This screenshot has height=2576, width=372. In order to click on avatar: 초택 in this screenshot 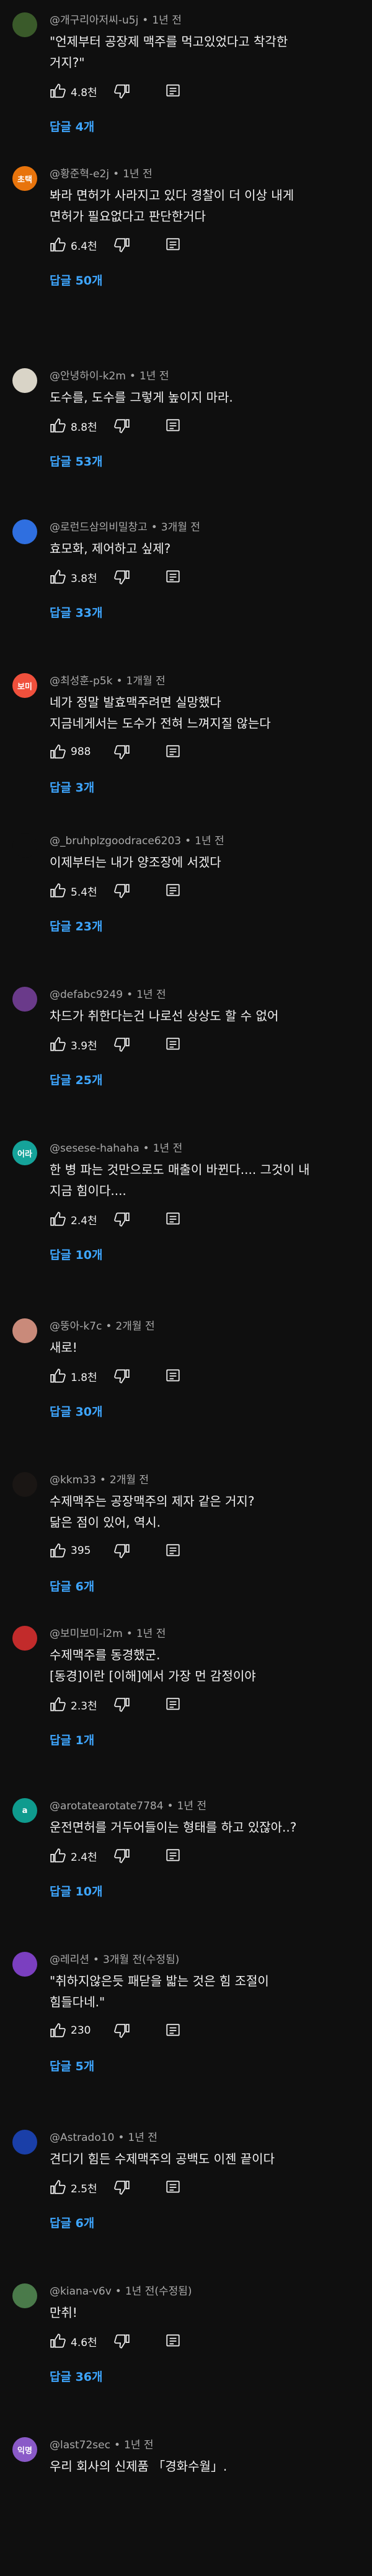, I will do `click(24, 178)`.